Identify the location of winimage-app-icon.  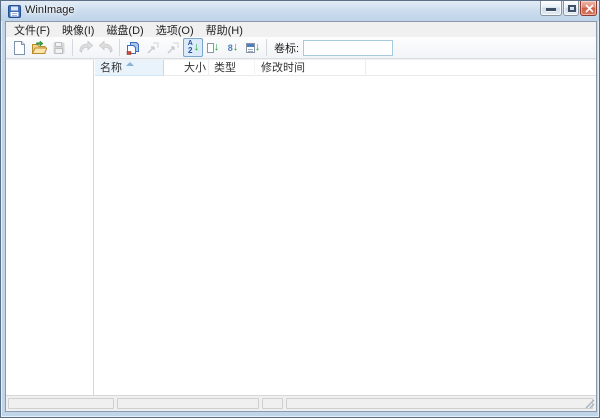
(14, 11).